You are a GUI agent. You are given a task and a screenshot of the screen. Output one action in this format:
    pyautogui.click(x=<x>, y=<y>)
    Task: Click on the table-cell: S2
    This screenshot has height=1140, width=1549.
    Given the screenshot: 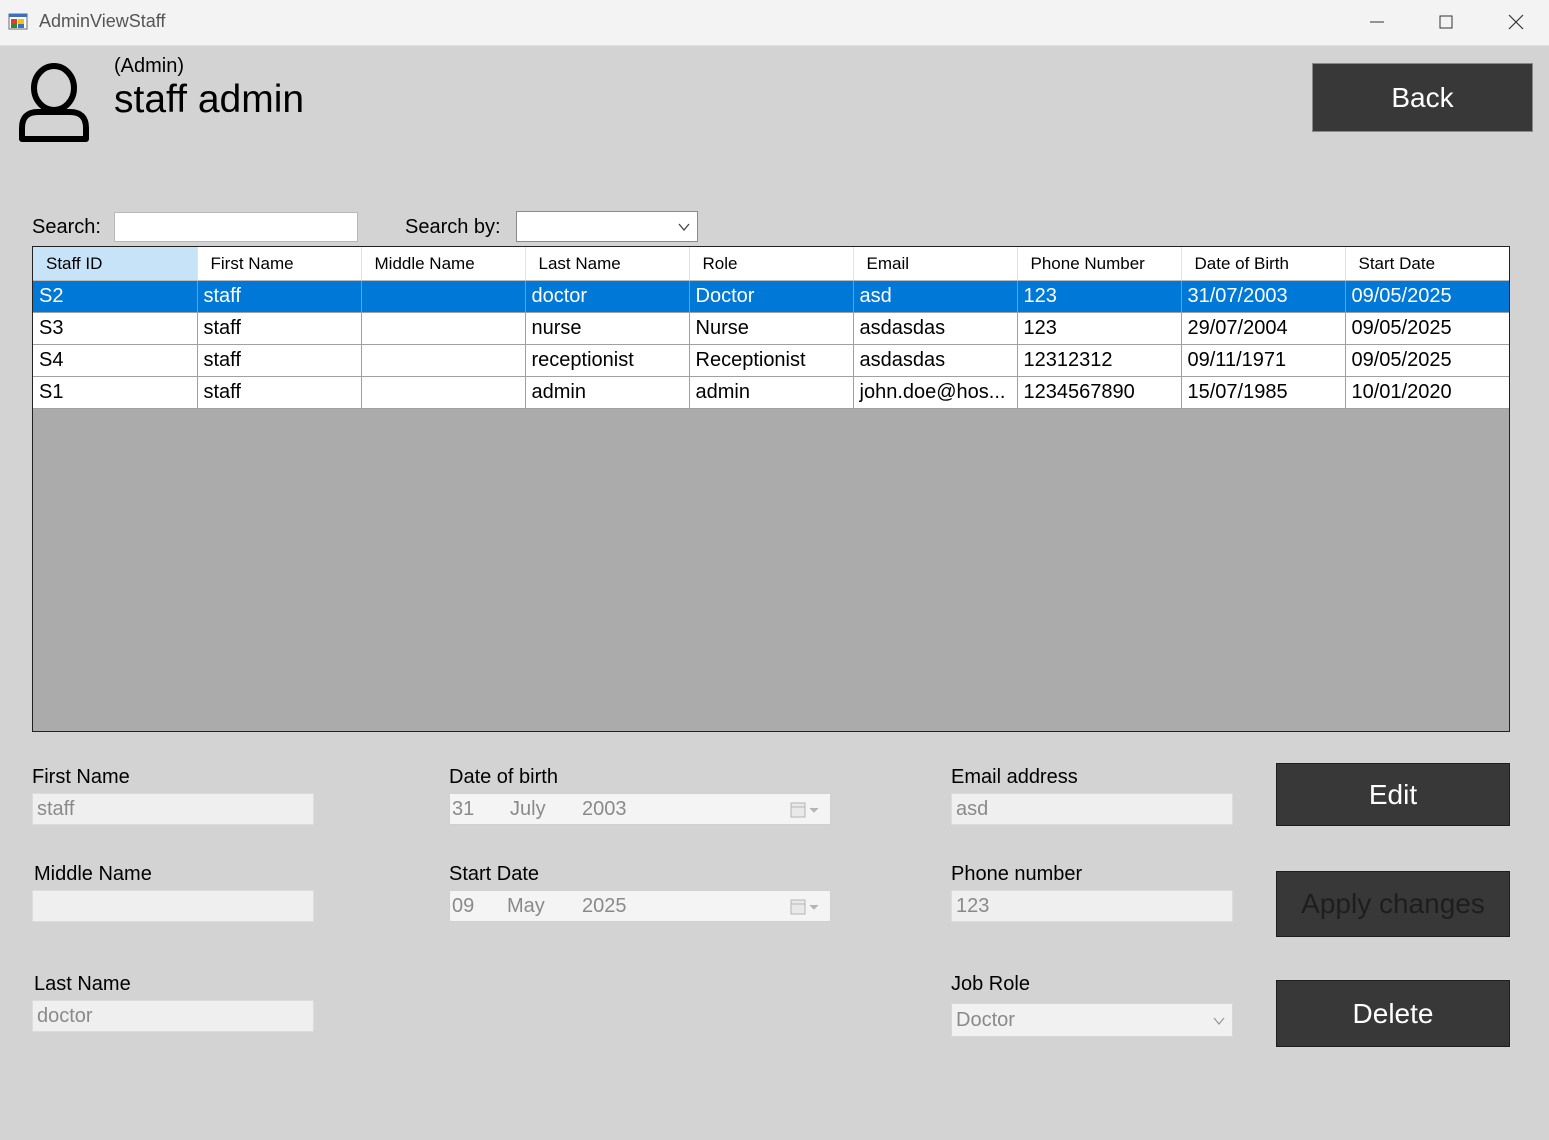 What is the action you would take?
    pyautogui.click(x=115, y=296)
    